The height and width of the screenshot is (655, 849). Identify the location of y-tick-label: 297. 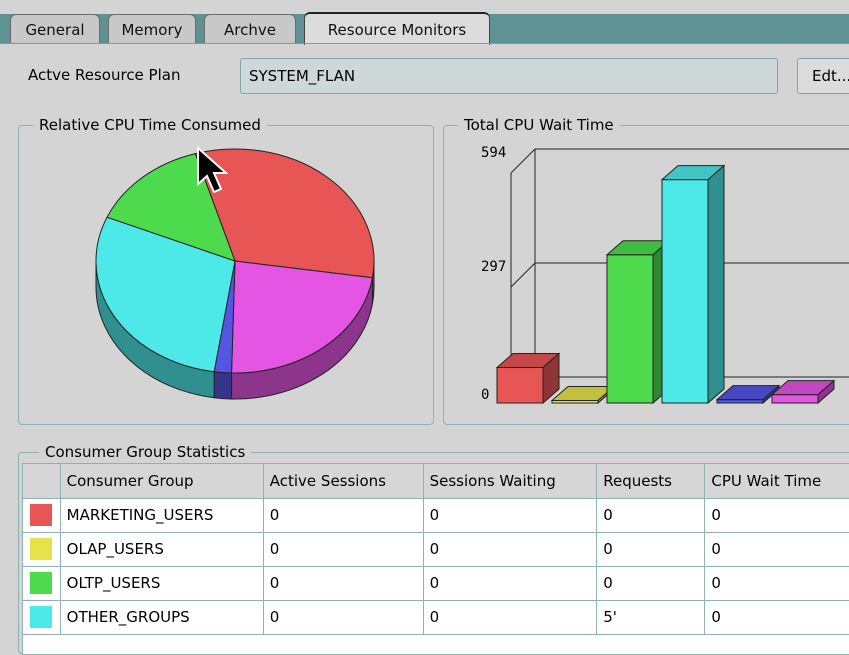
(493, 267).